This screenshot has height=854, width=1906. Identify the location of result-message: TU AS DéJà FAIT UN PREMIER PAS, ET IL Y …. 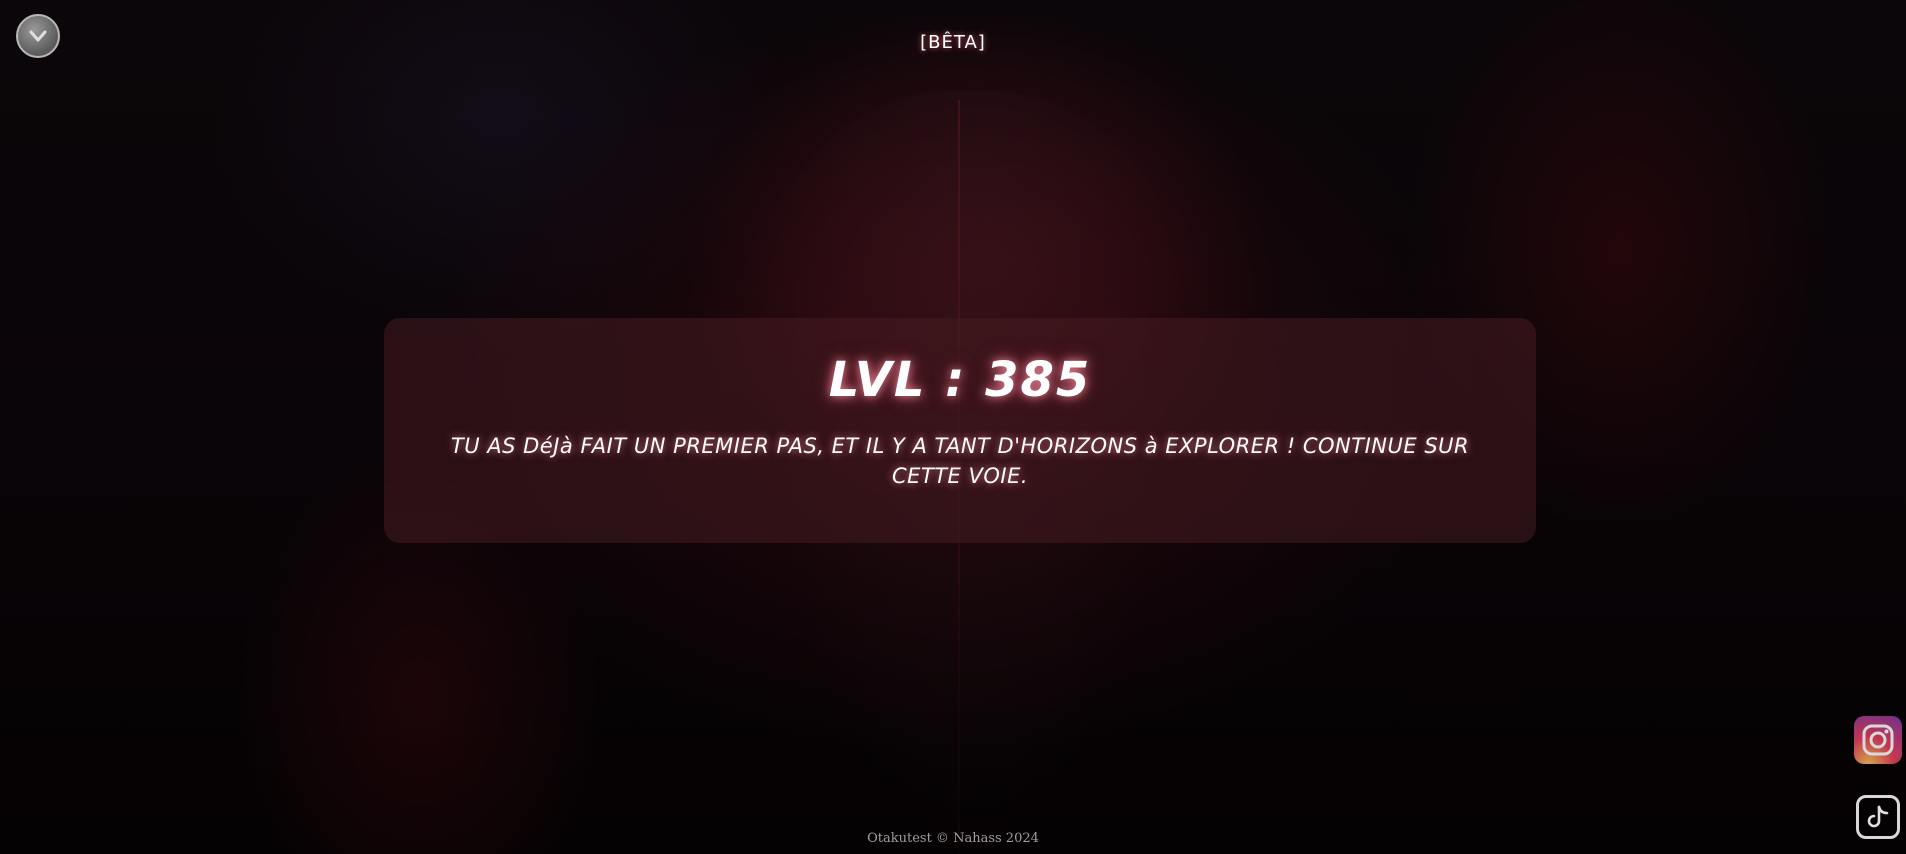
(960, 461).